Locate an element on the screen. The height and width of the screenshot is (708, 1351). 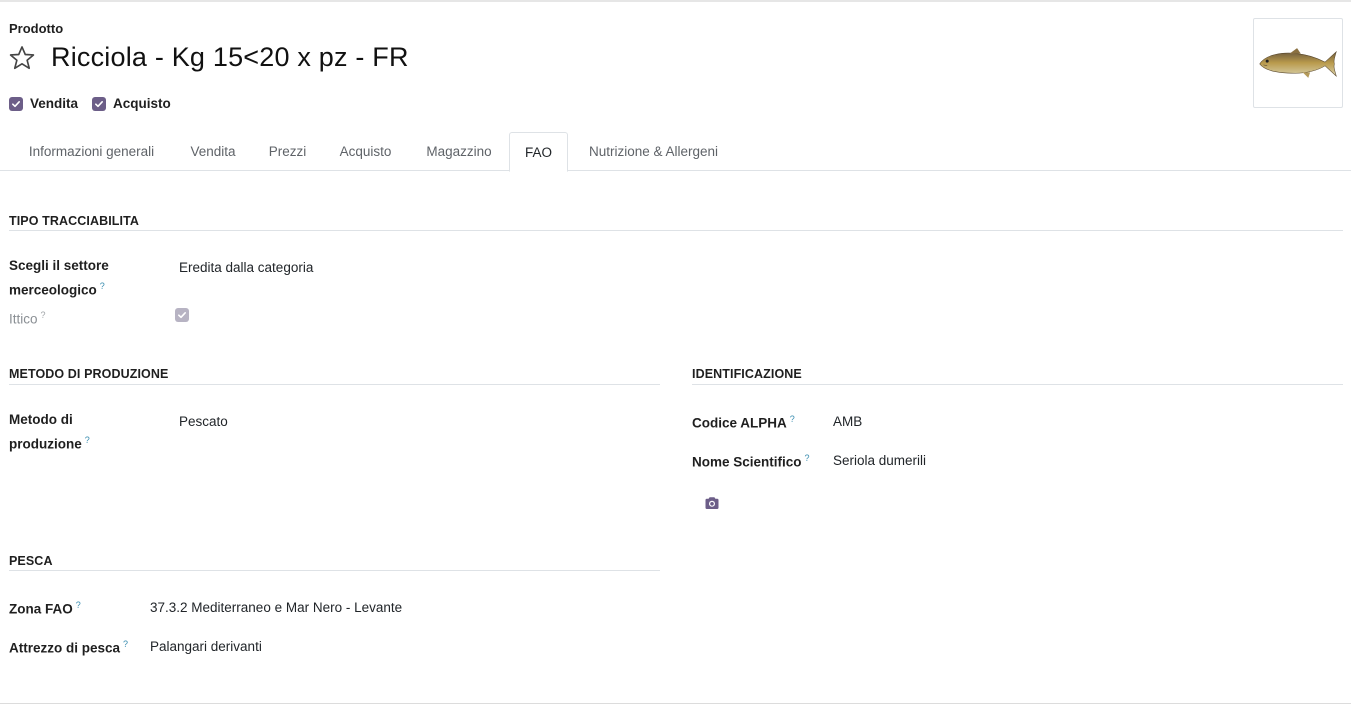
tab-magazzino: Magazzino is located at coordinates (459, 151).